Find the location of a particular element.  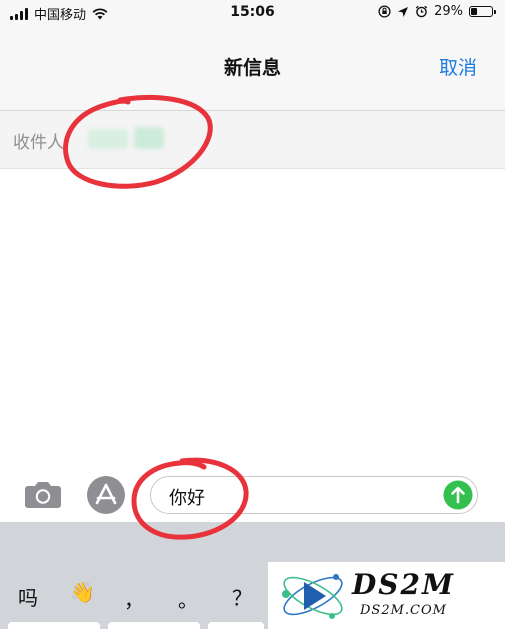

recipient-number-blurred is located at coordinates (149, 138).